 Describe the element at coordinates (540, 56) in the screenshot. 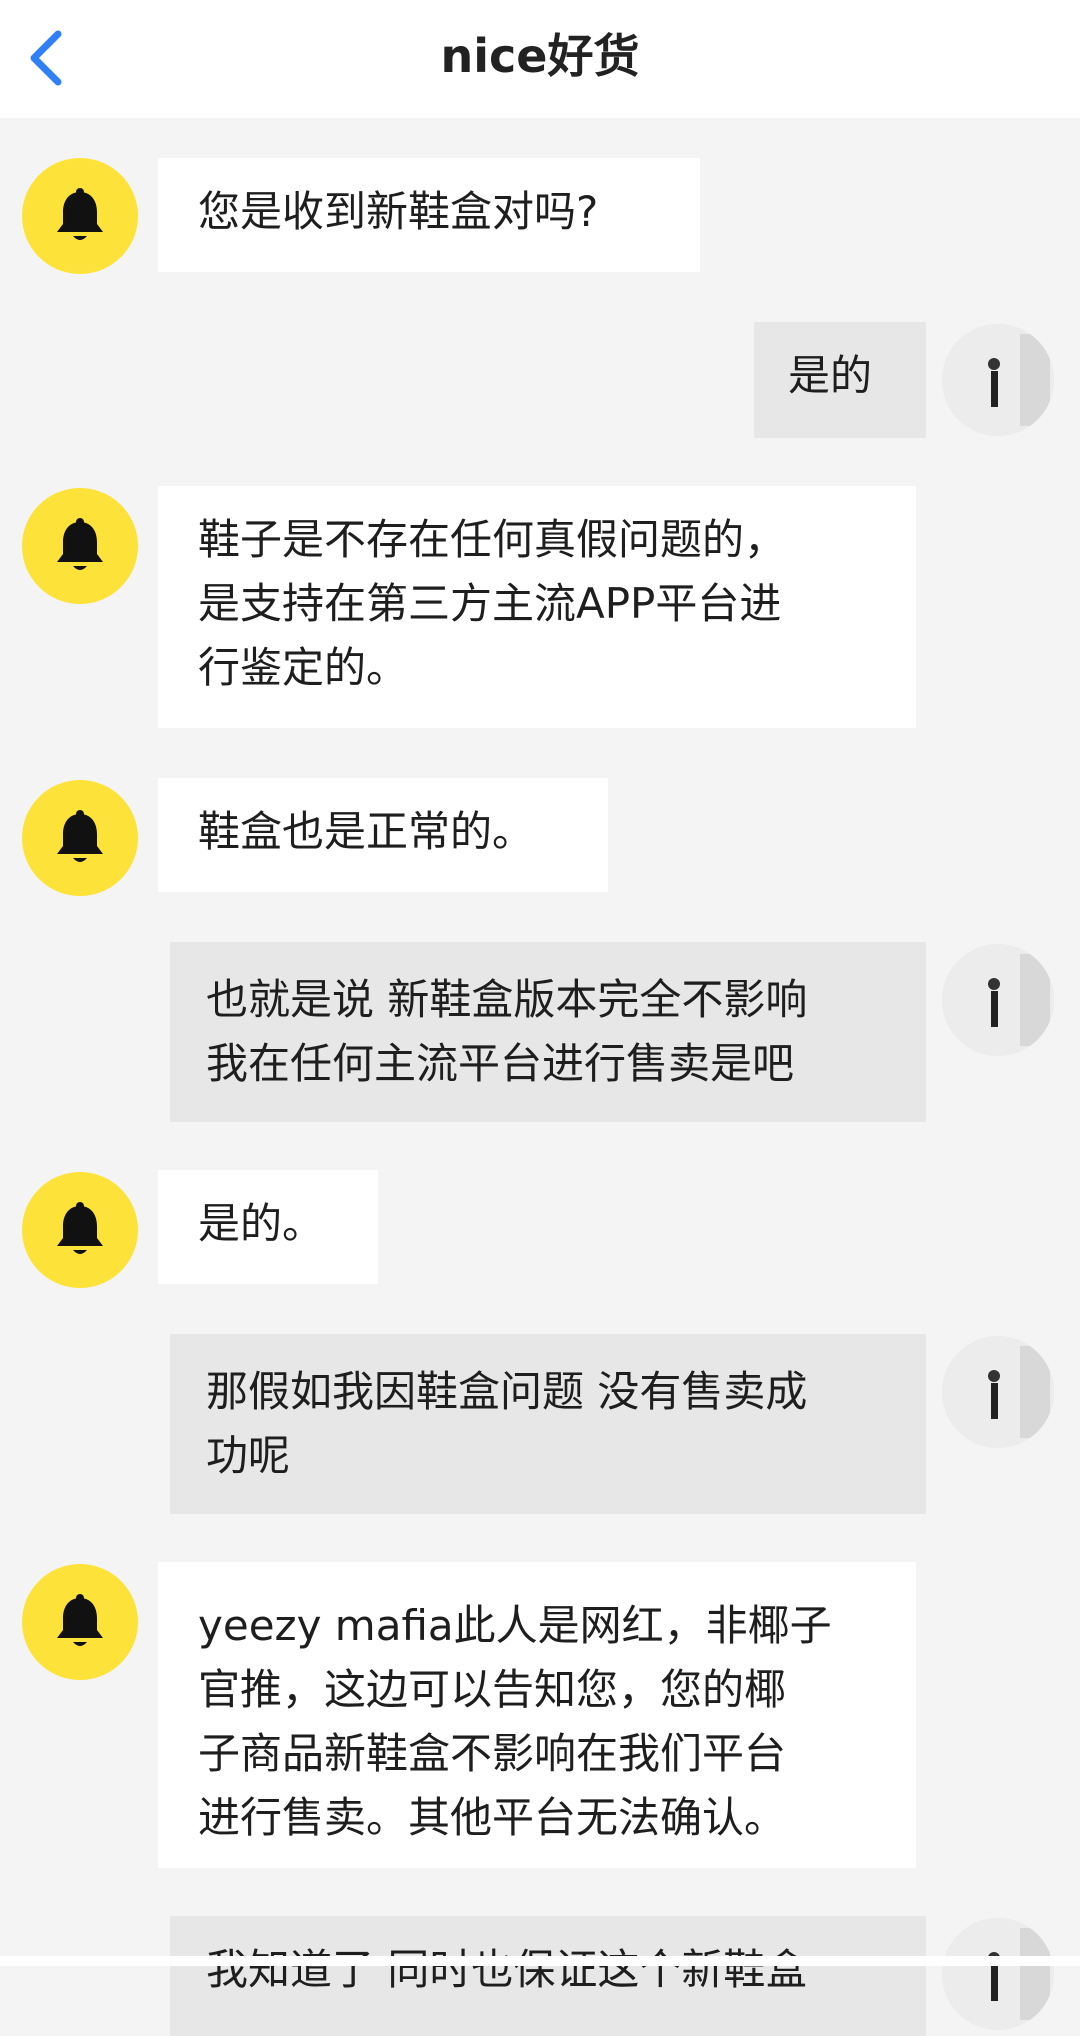

I see `page-title: nice好货` at that location.